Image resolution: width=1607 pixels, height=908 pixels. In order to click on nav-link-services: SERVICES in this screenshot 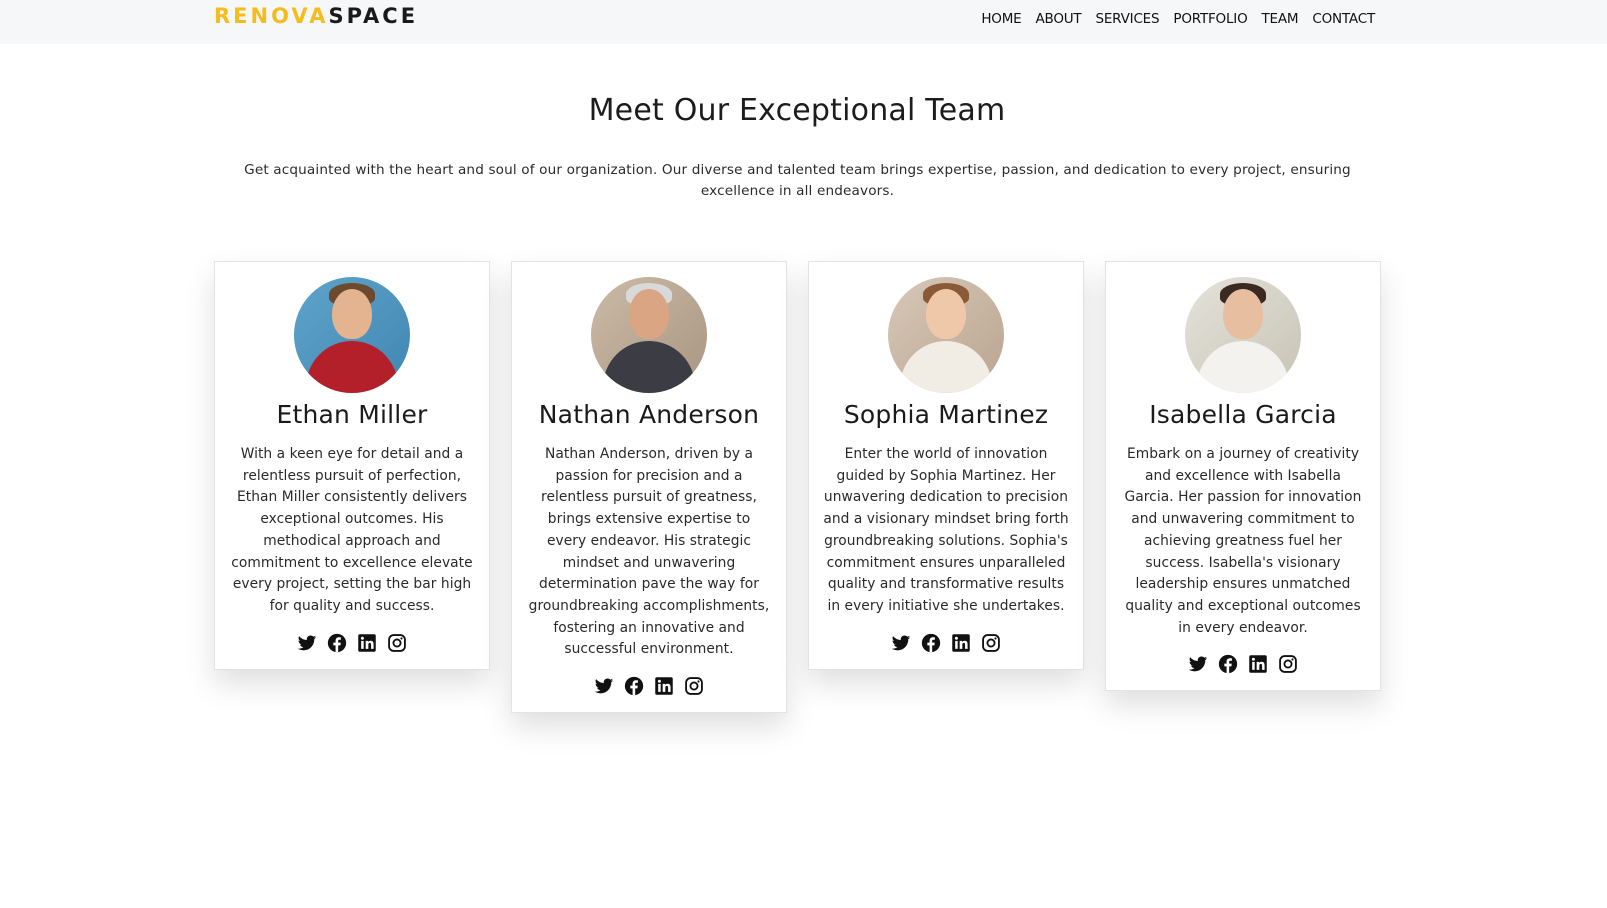, I will do `click(1127, 19)`.